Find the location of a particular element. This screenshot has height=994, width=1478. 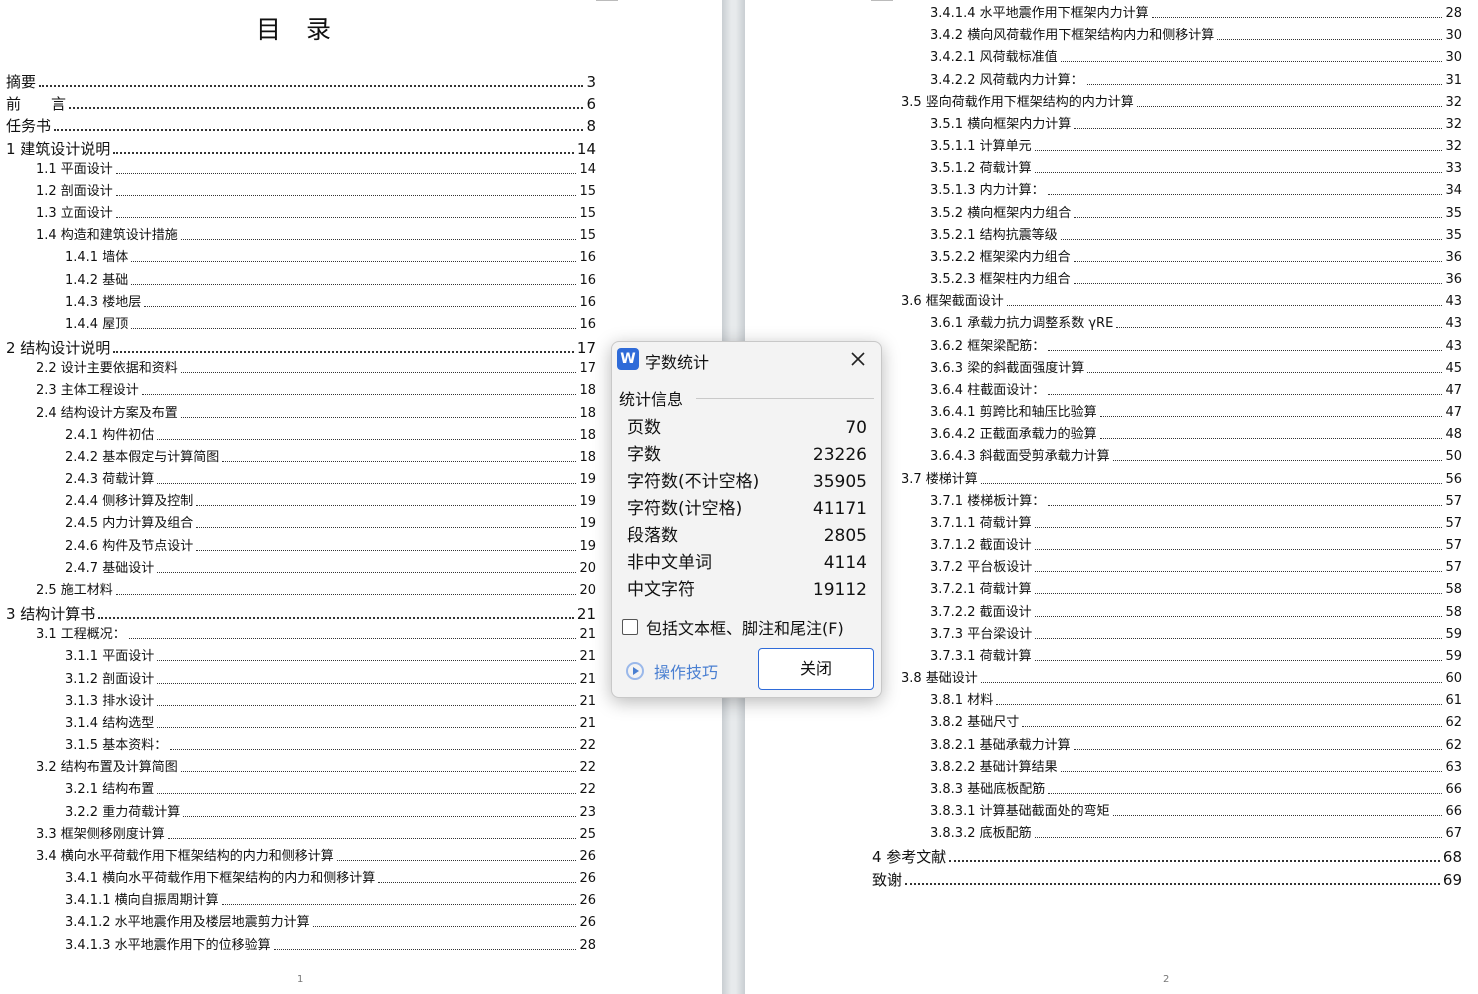

toc-entry: 2.3 主体工程设计 18 is located at coordinates (316, 391).